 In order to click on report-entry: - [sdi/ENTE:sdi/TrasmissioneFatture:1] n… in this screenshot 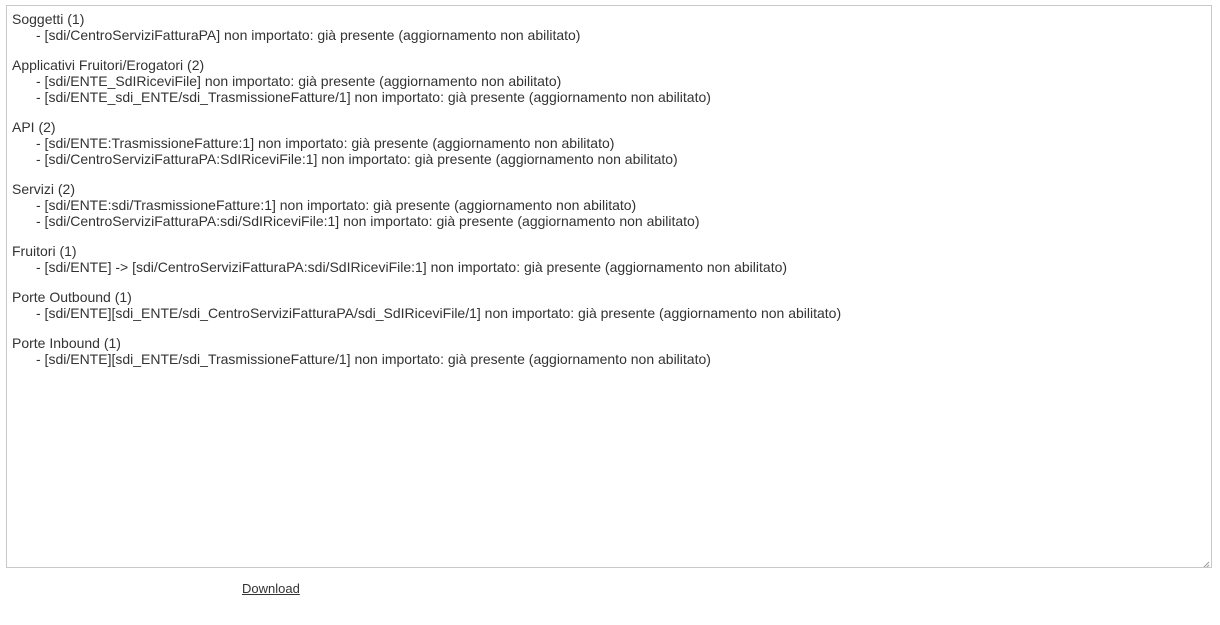, I will do `click(336, 205)`.